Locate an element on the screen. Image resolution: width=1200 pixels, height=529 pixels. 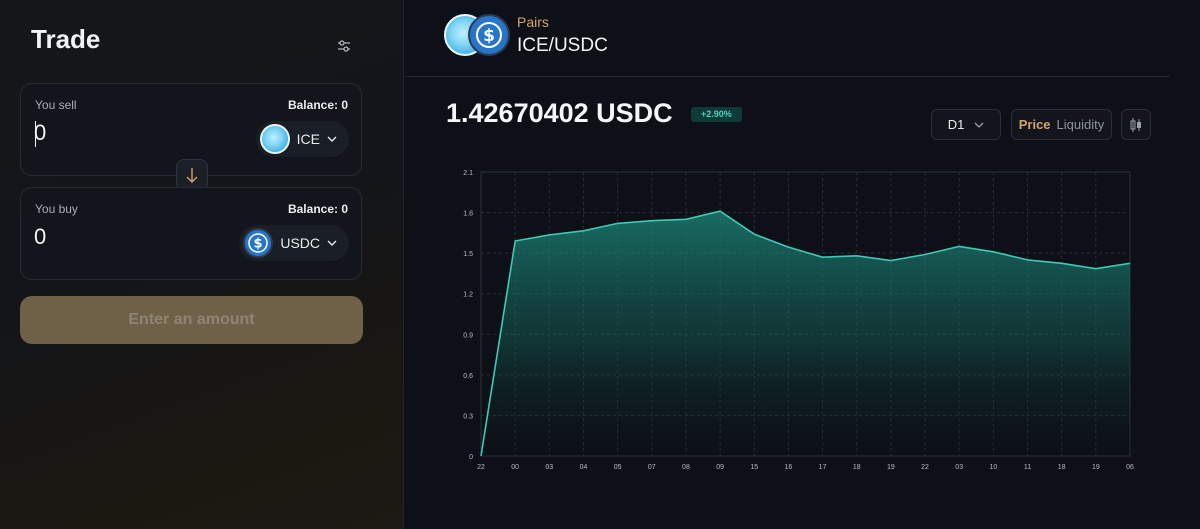
x-tick-label: 11 is located at coordinates (1027, 467).